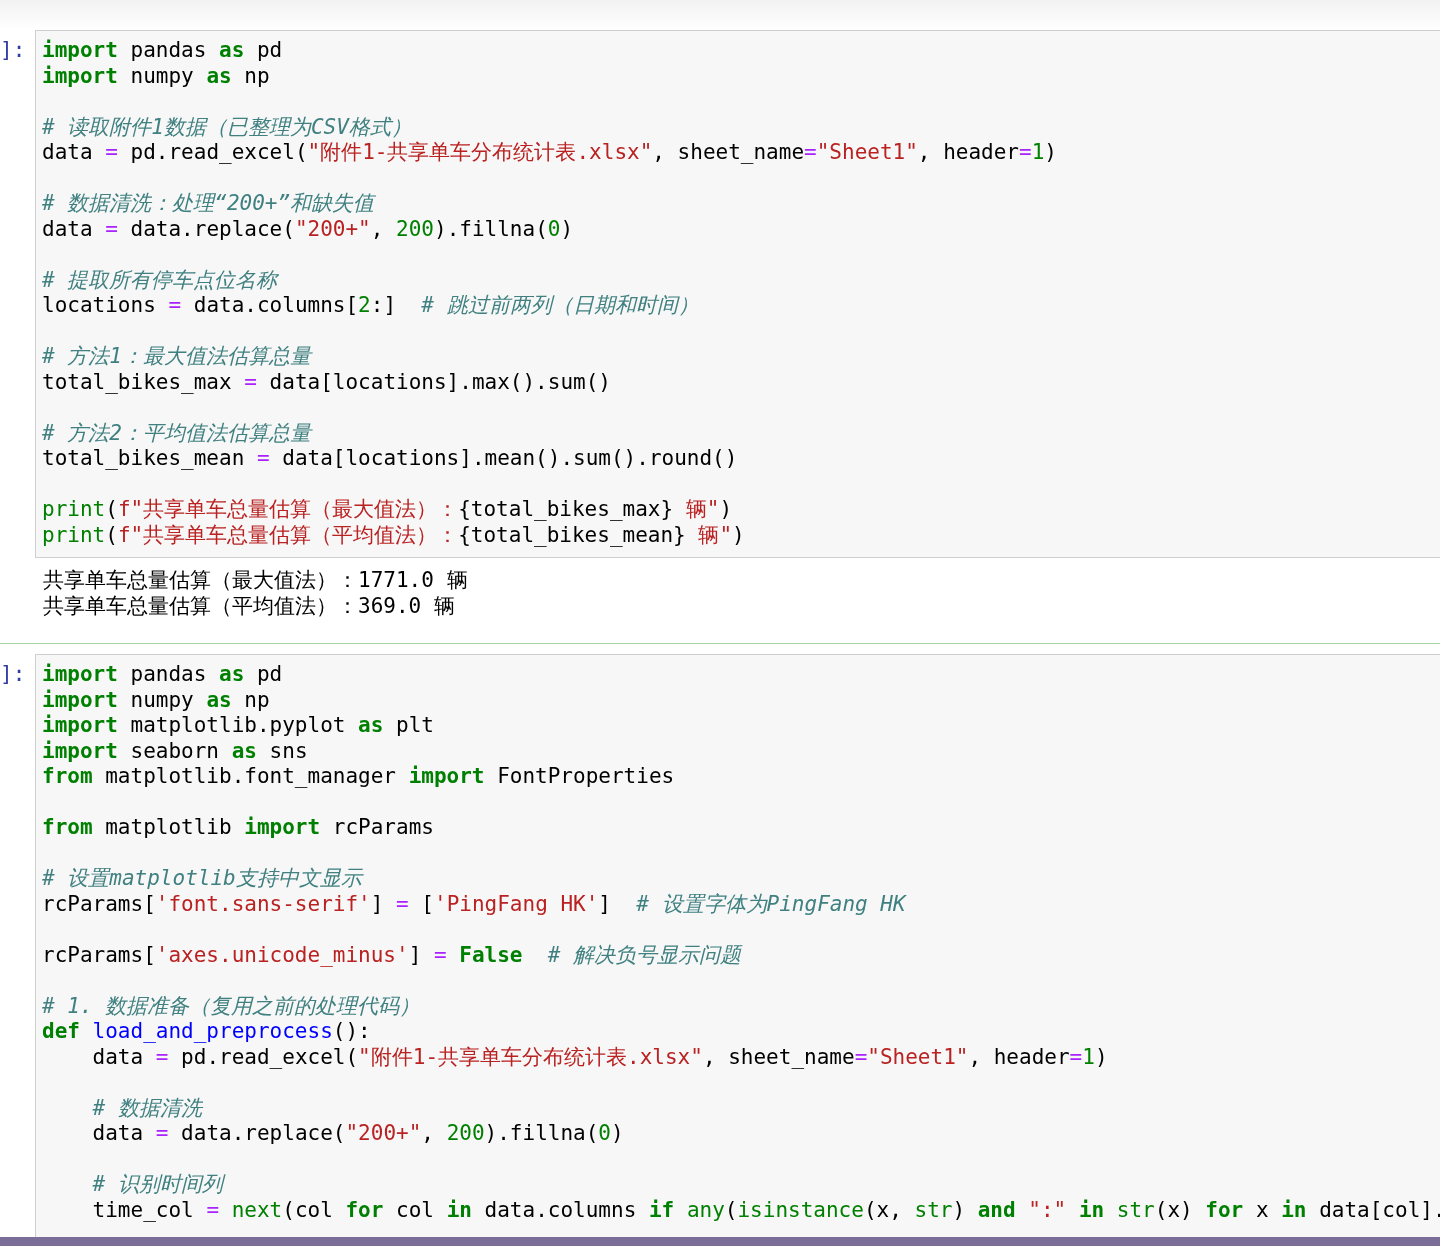 The height and width of the screenshot is (1246, 1440). Describe the element at coordinates (206, 1032) in the screenshot. I see `code-line: def load_and_preprocess():` at that location.